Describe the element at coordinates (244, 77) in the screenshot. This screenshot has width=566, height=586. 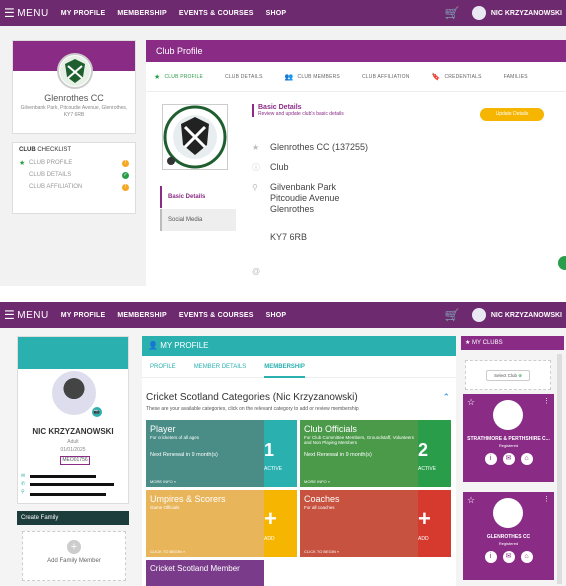
I see `tab-club-details: CLUB DETAILS` at that location.